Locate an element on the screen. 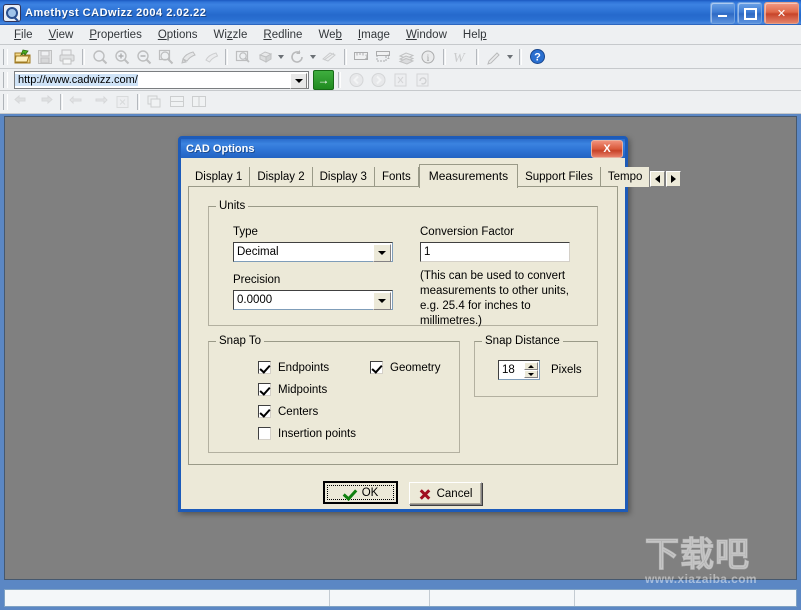 The width and height of the screenshot is (801, 610). zoom-out-icon is located at coordinates (144, 57).